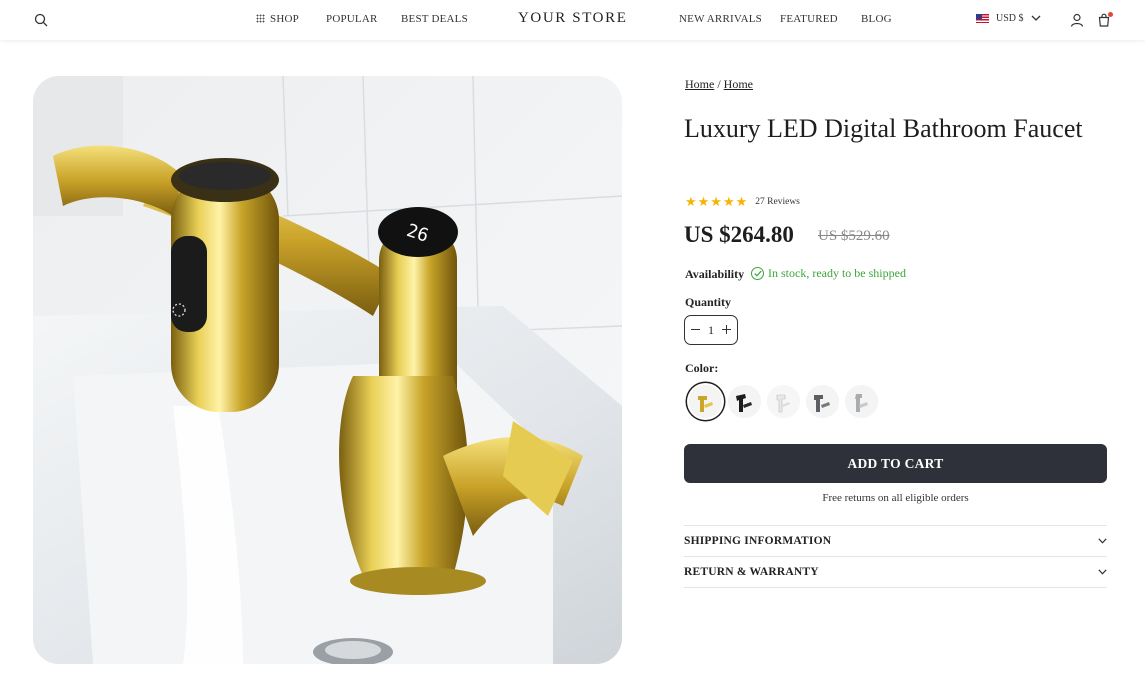 Image resolution: width=1145 pixels, height=693 pixels. What do you see at coordinates (1110, 14) in the screenshot?
I see `cart-badge` at bounding box center [1110, 14].